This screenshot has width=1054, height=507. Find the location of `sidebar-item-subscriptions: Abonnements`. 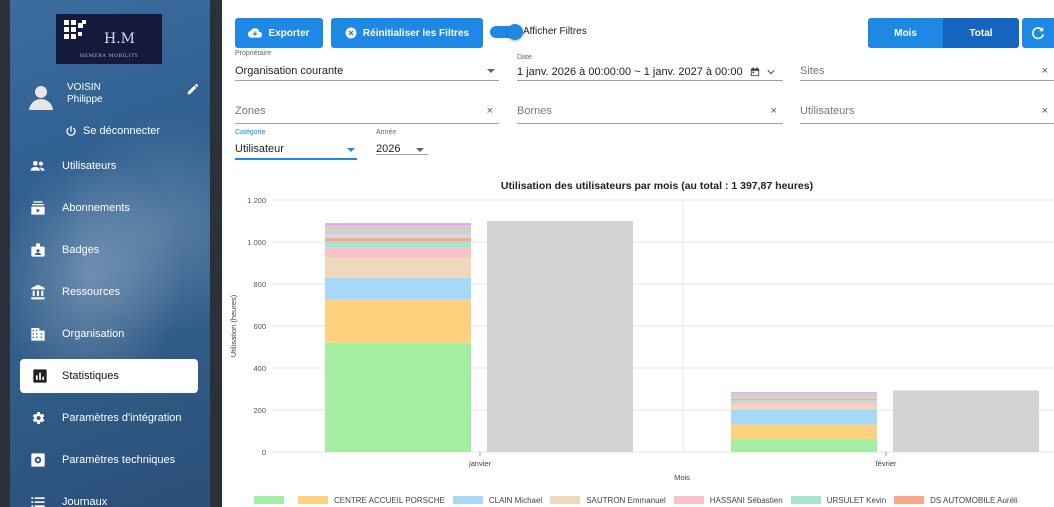

sidebar-item-subscriptions: Abonnements is located at coordinates (110, 208).